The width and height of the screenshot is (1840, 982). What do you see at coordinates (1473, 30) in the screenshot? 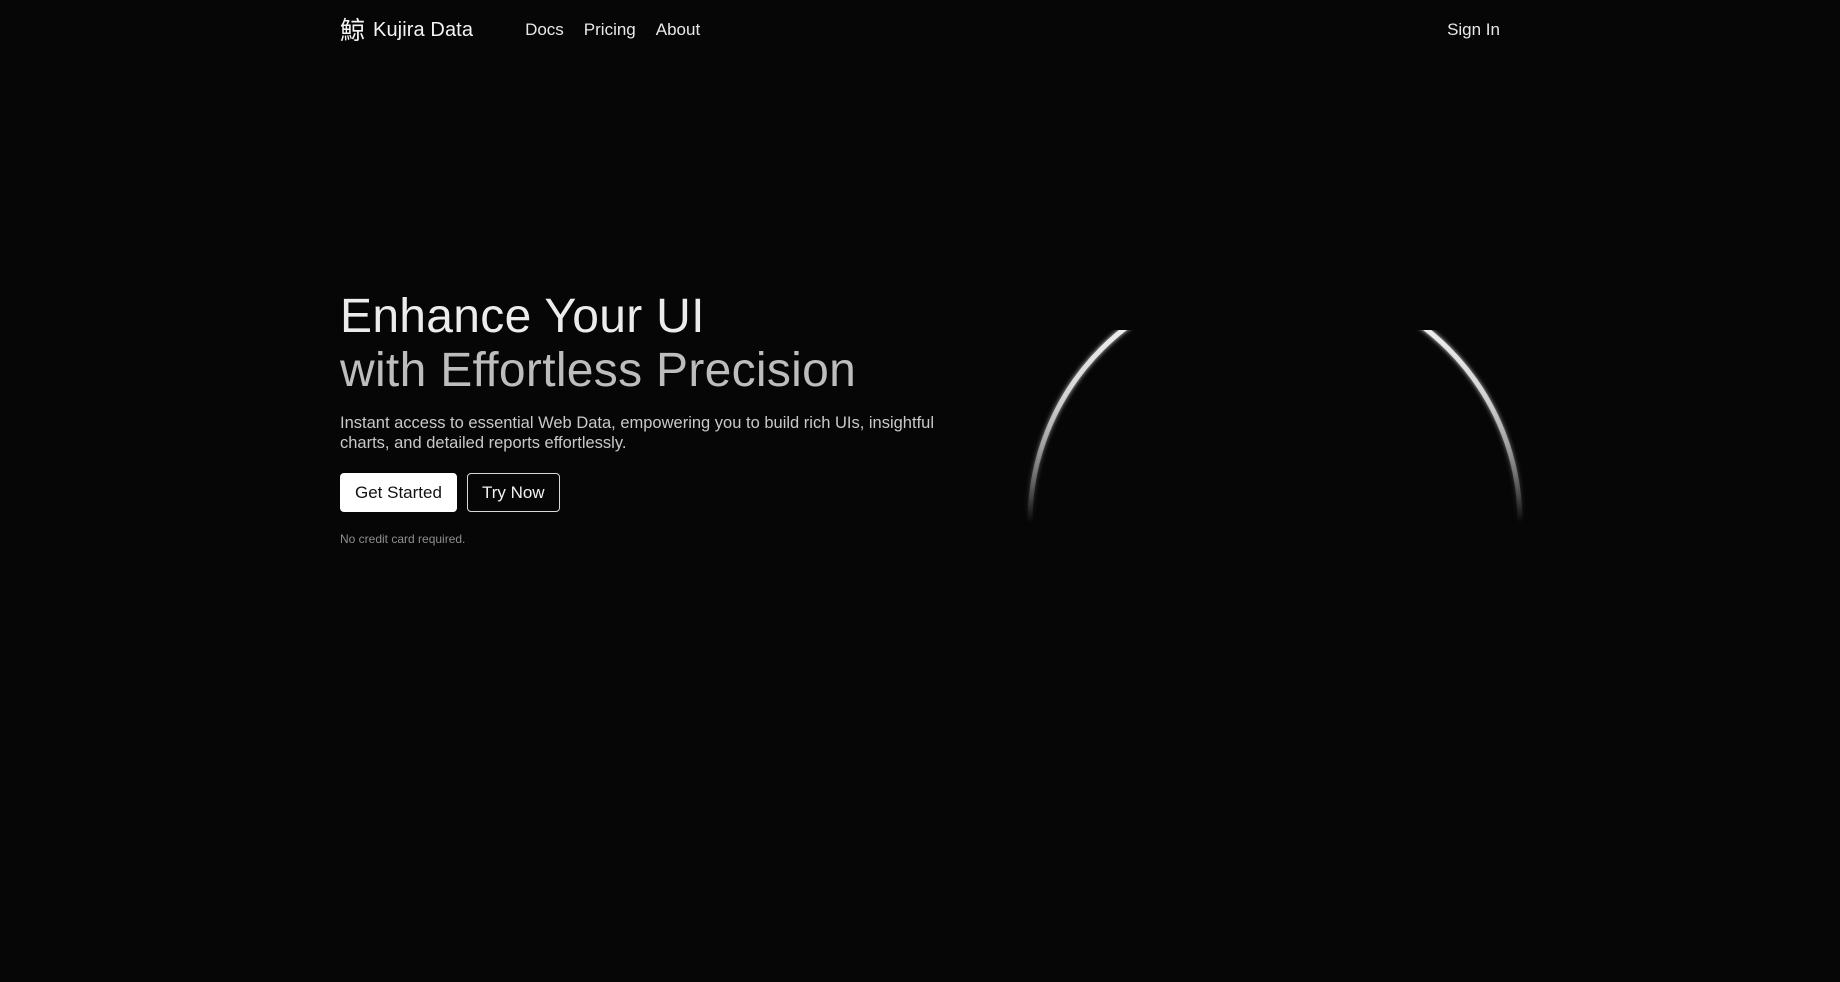
I see `sign-in-link: Sign In` at bounding box center [1473, 30].